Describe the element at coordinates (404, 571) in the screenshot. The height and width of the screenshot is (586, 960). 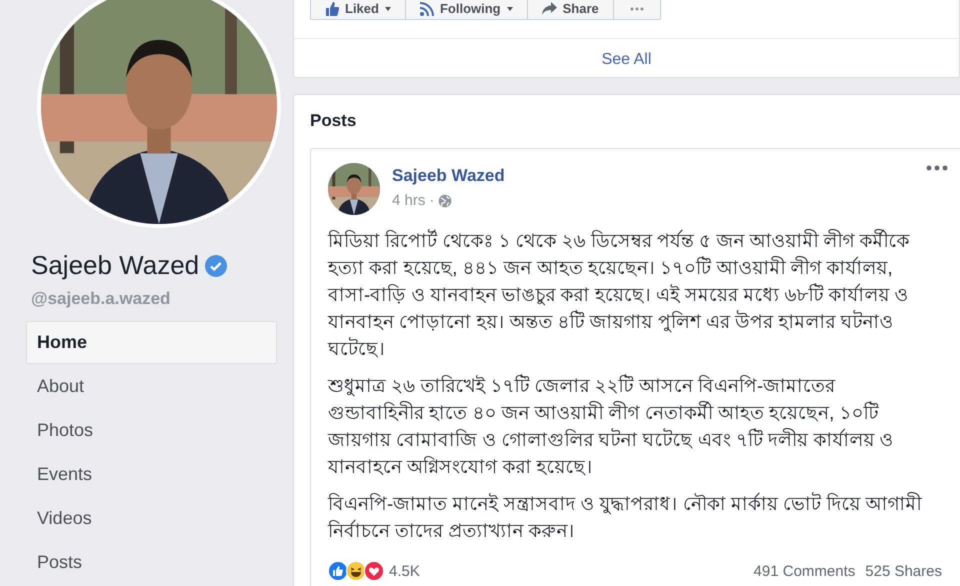
I see `reaction-count: 4.5K` at that location.